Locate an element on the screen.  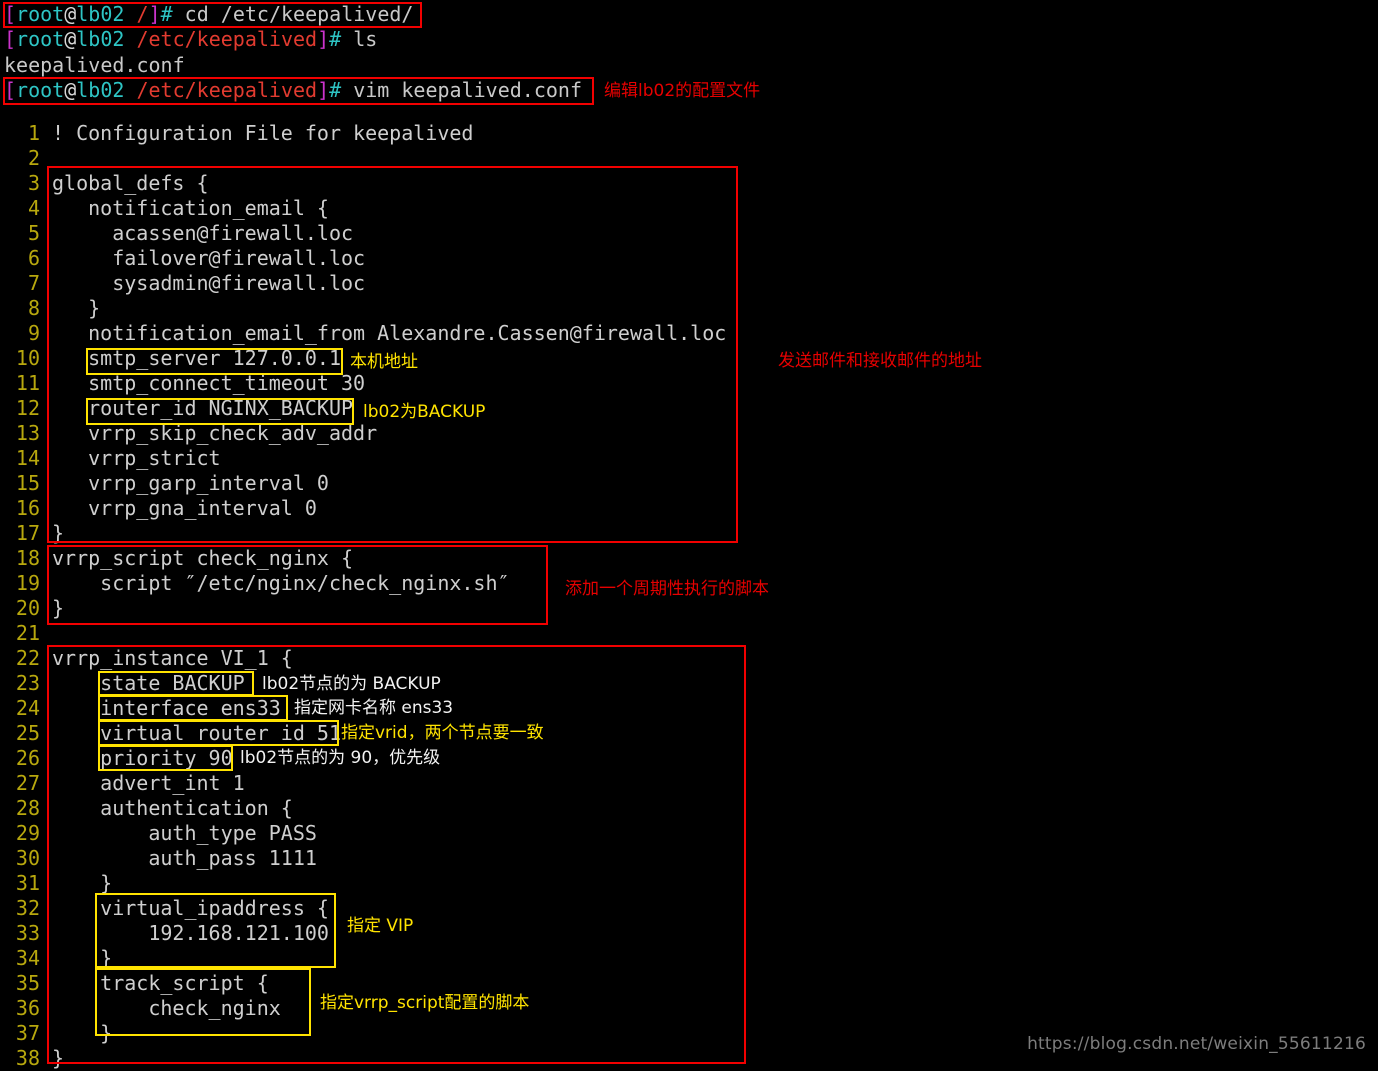
editor-line: 14 vrrp_strict is located at coordinates (689, 458).